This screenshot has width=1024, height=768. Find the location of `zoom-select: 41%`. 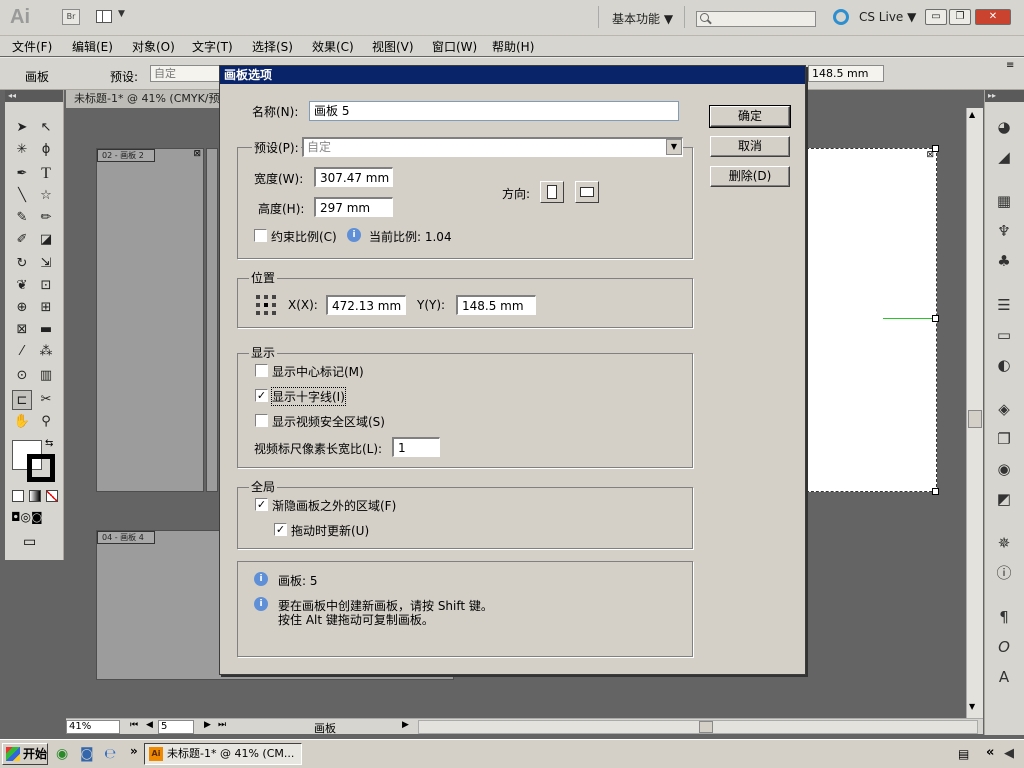

zoom-select: 41% is located at coordinates (93, 727).